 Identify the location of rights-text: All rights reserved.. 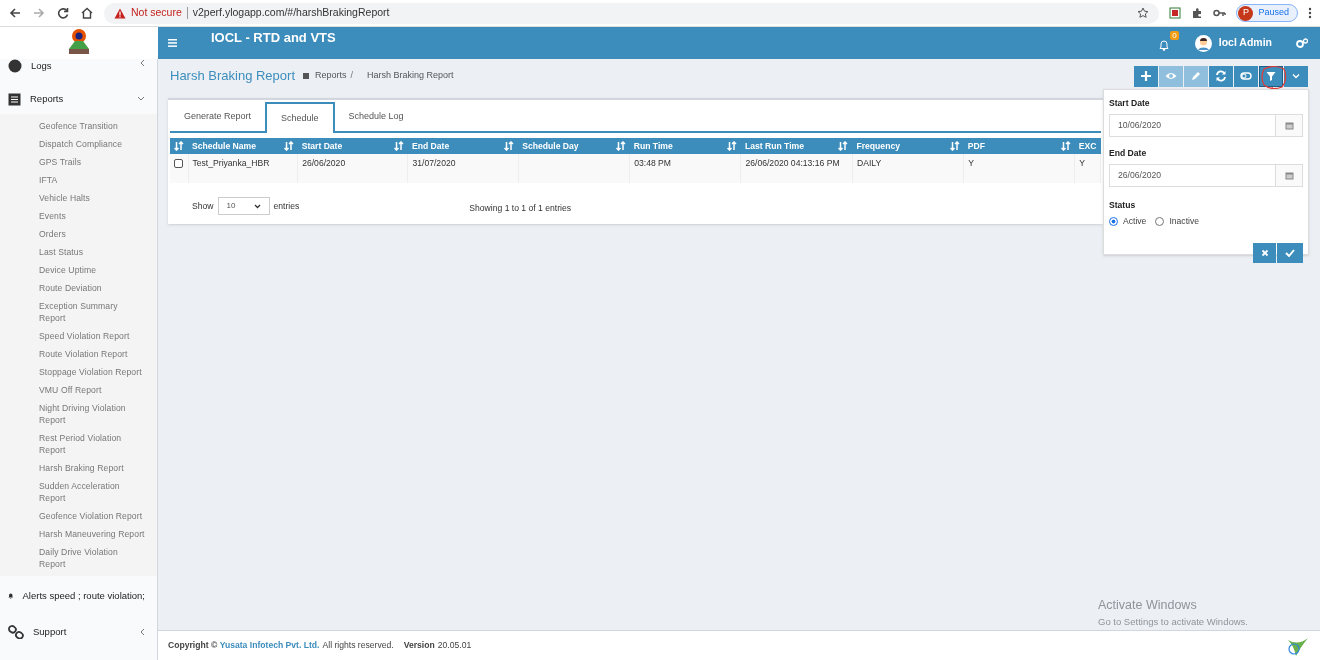
(358, 645).